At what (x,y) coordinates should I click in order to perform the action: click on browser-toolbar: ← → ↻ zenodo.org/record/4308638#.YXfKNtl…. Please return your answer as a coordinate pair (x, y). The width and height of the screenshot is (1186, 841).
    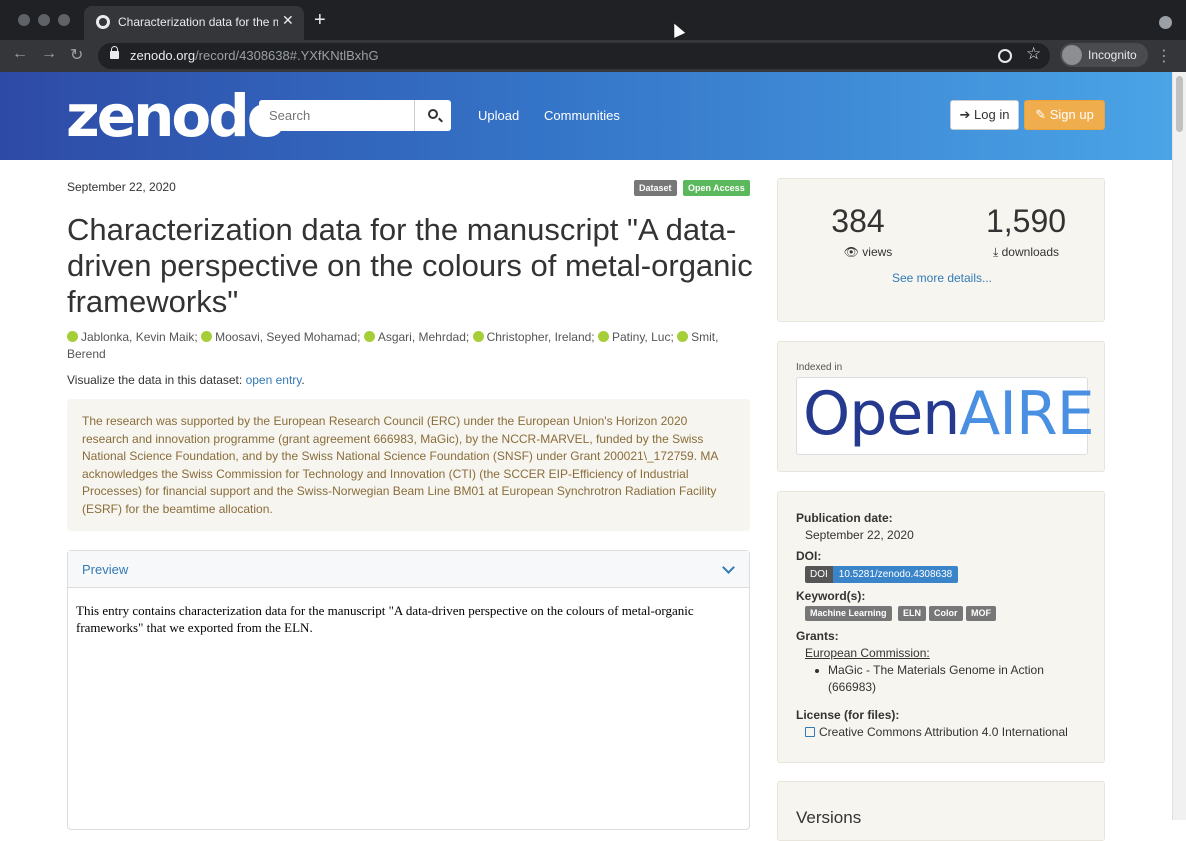
    Looking at the image, I should click on (593, 56).